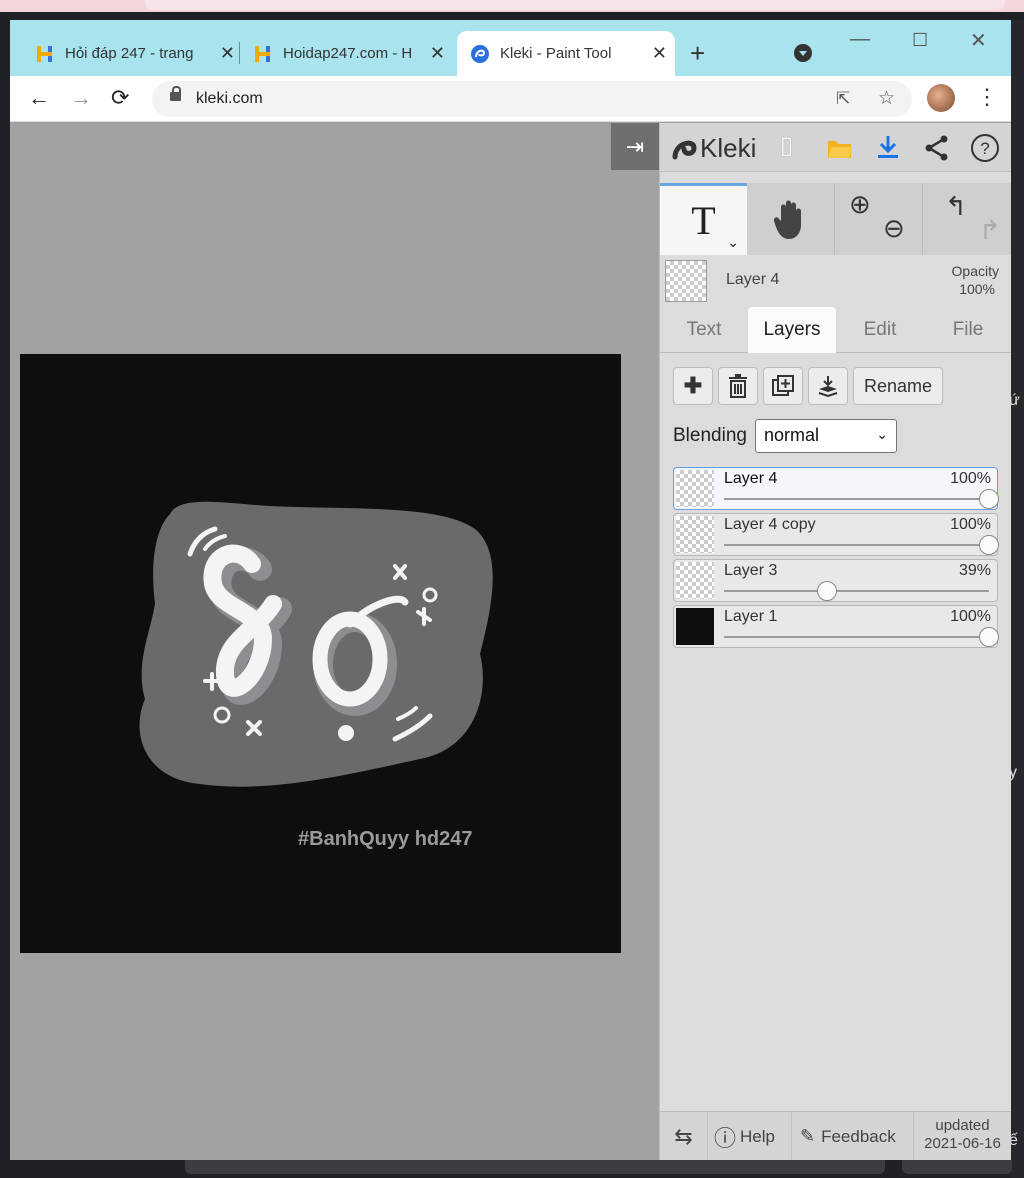 Image resolution: width=1024 pixels, height=1178 pixels. Describe the element at coordinates (803, 53) in the screenshot. I see `tab-search-icon` at that location.